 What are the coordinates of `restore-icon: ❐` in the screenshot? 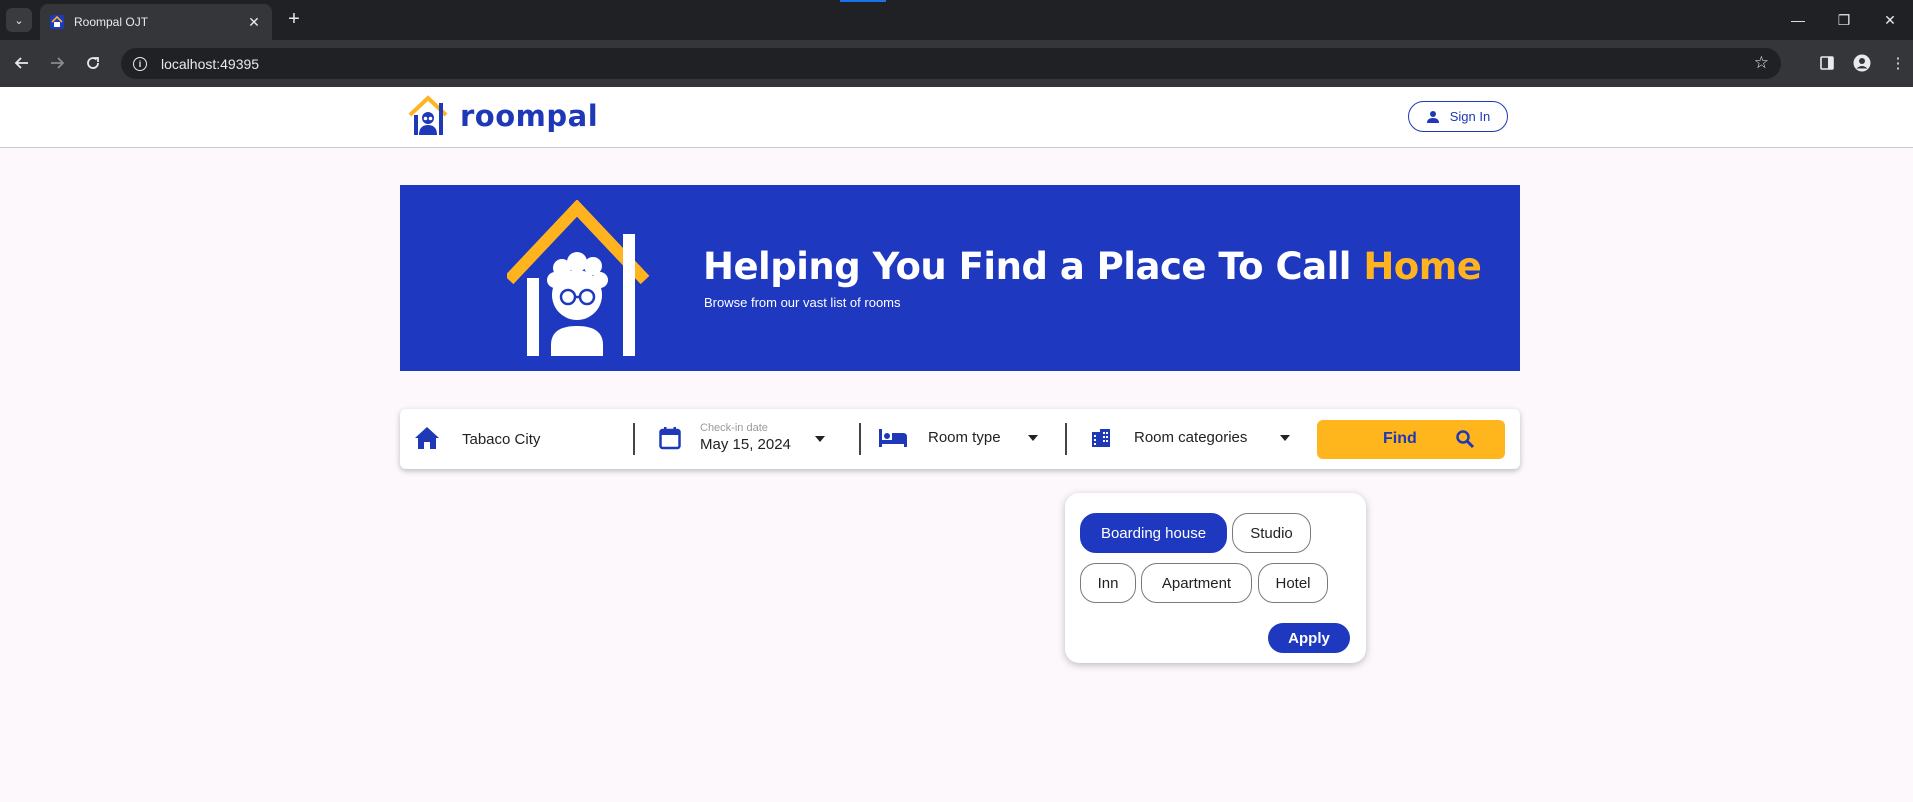 It's located at (1844, 20).